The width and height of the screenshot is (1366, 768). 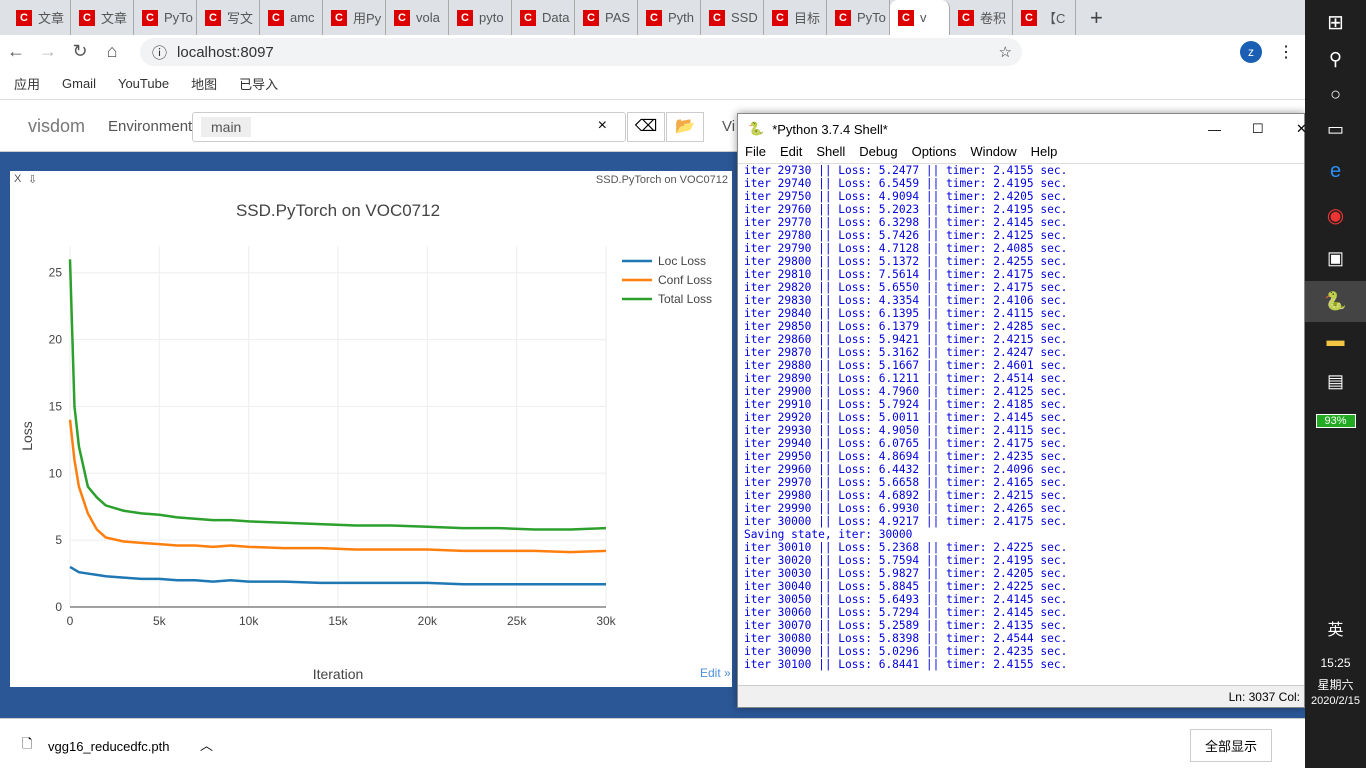 What do you see at coordinates (480, 17) in the screenshot?
I see `browser-tab: Cpyto` at bounding box center [480, 17].